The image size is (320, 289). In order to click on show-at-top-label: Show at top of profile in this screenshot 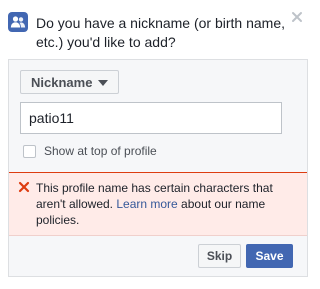, I will do `click(100, 151)`.